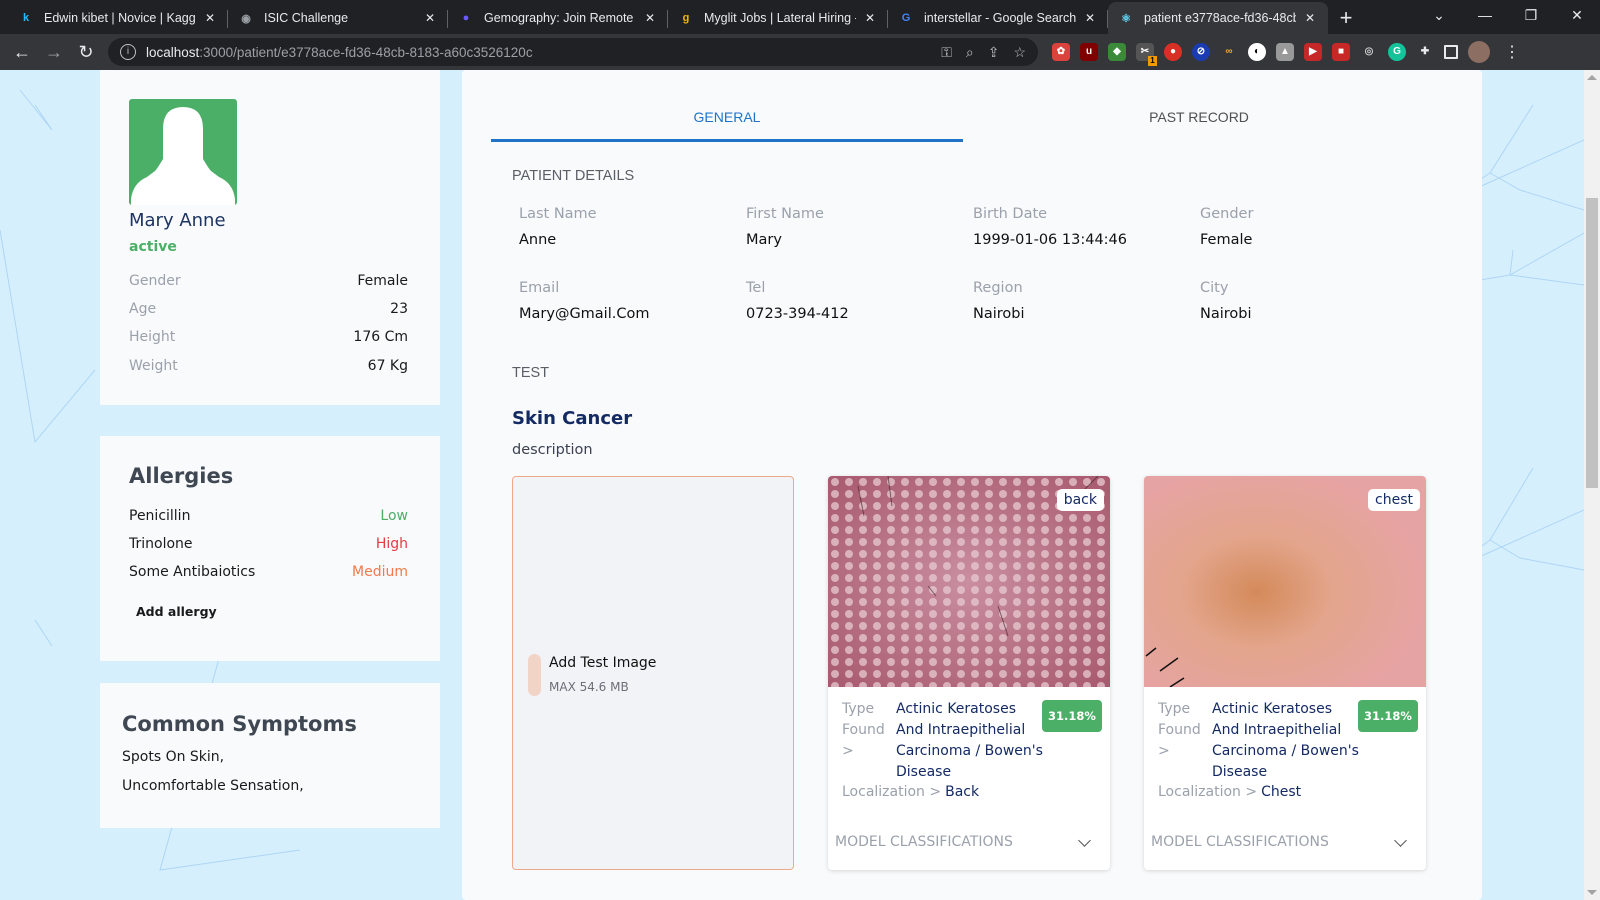  What do you see at coordinates (161, 544) in the screenshot?
I see `allergy-name: Trinolone` at bounding box center [161, 544].